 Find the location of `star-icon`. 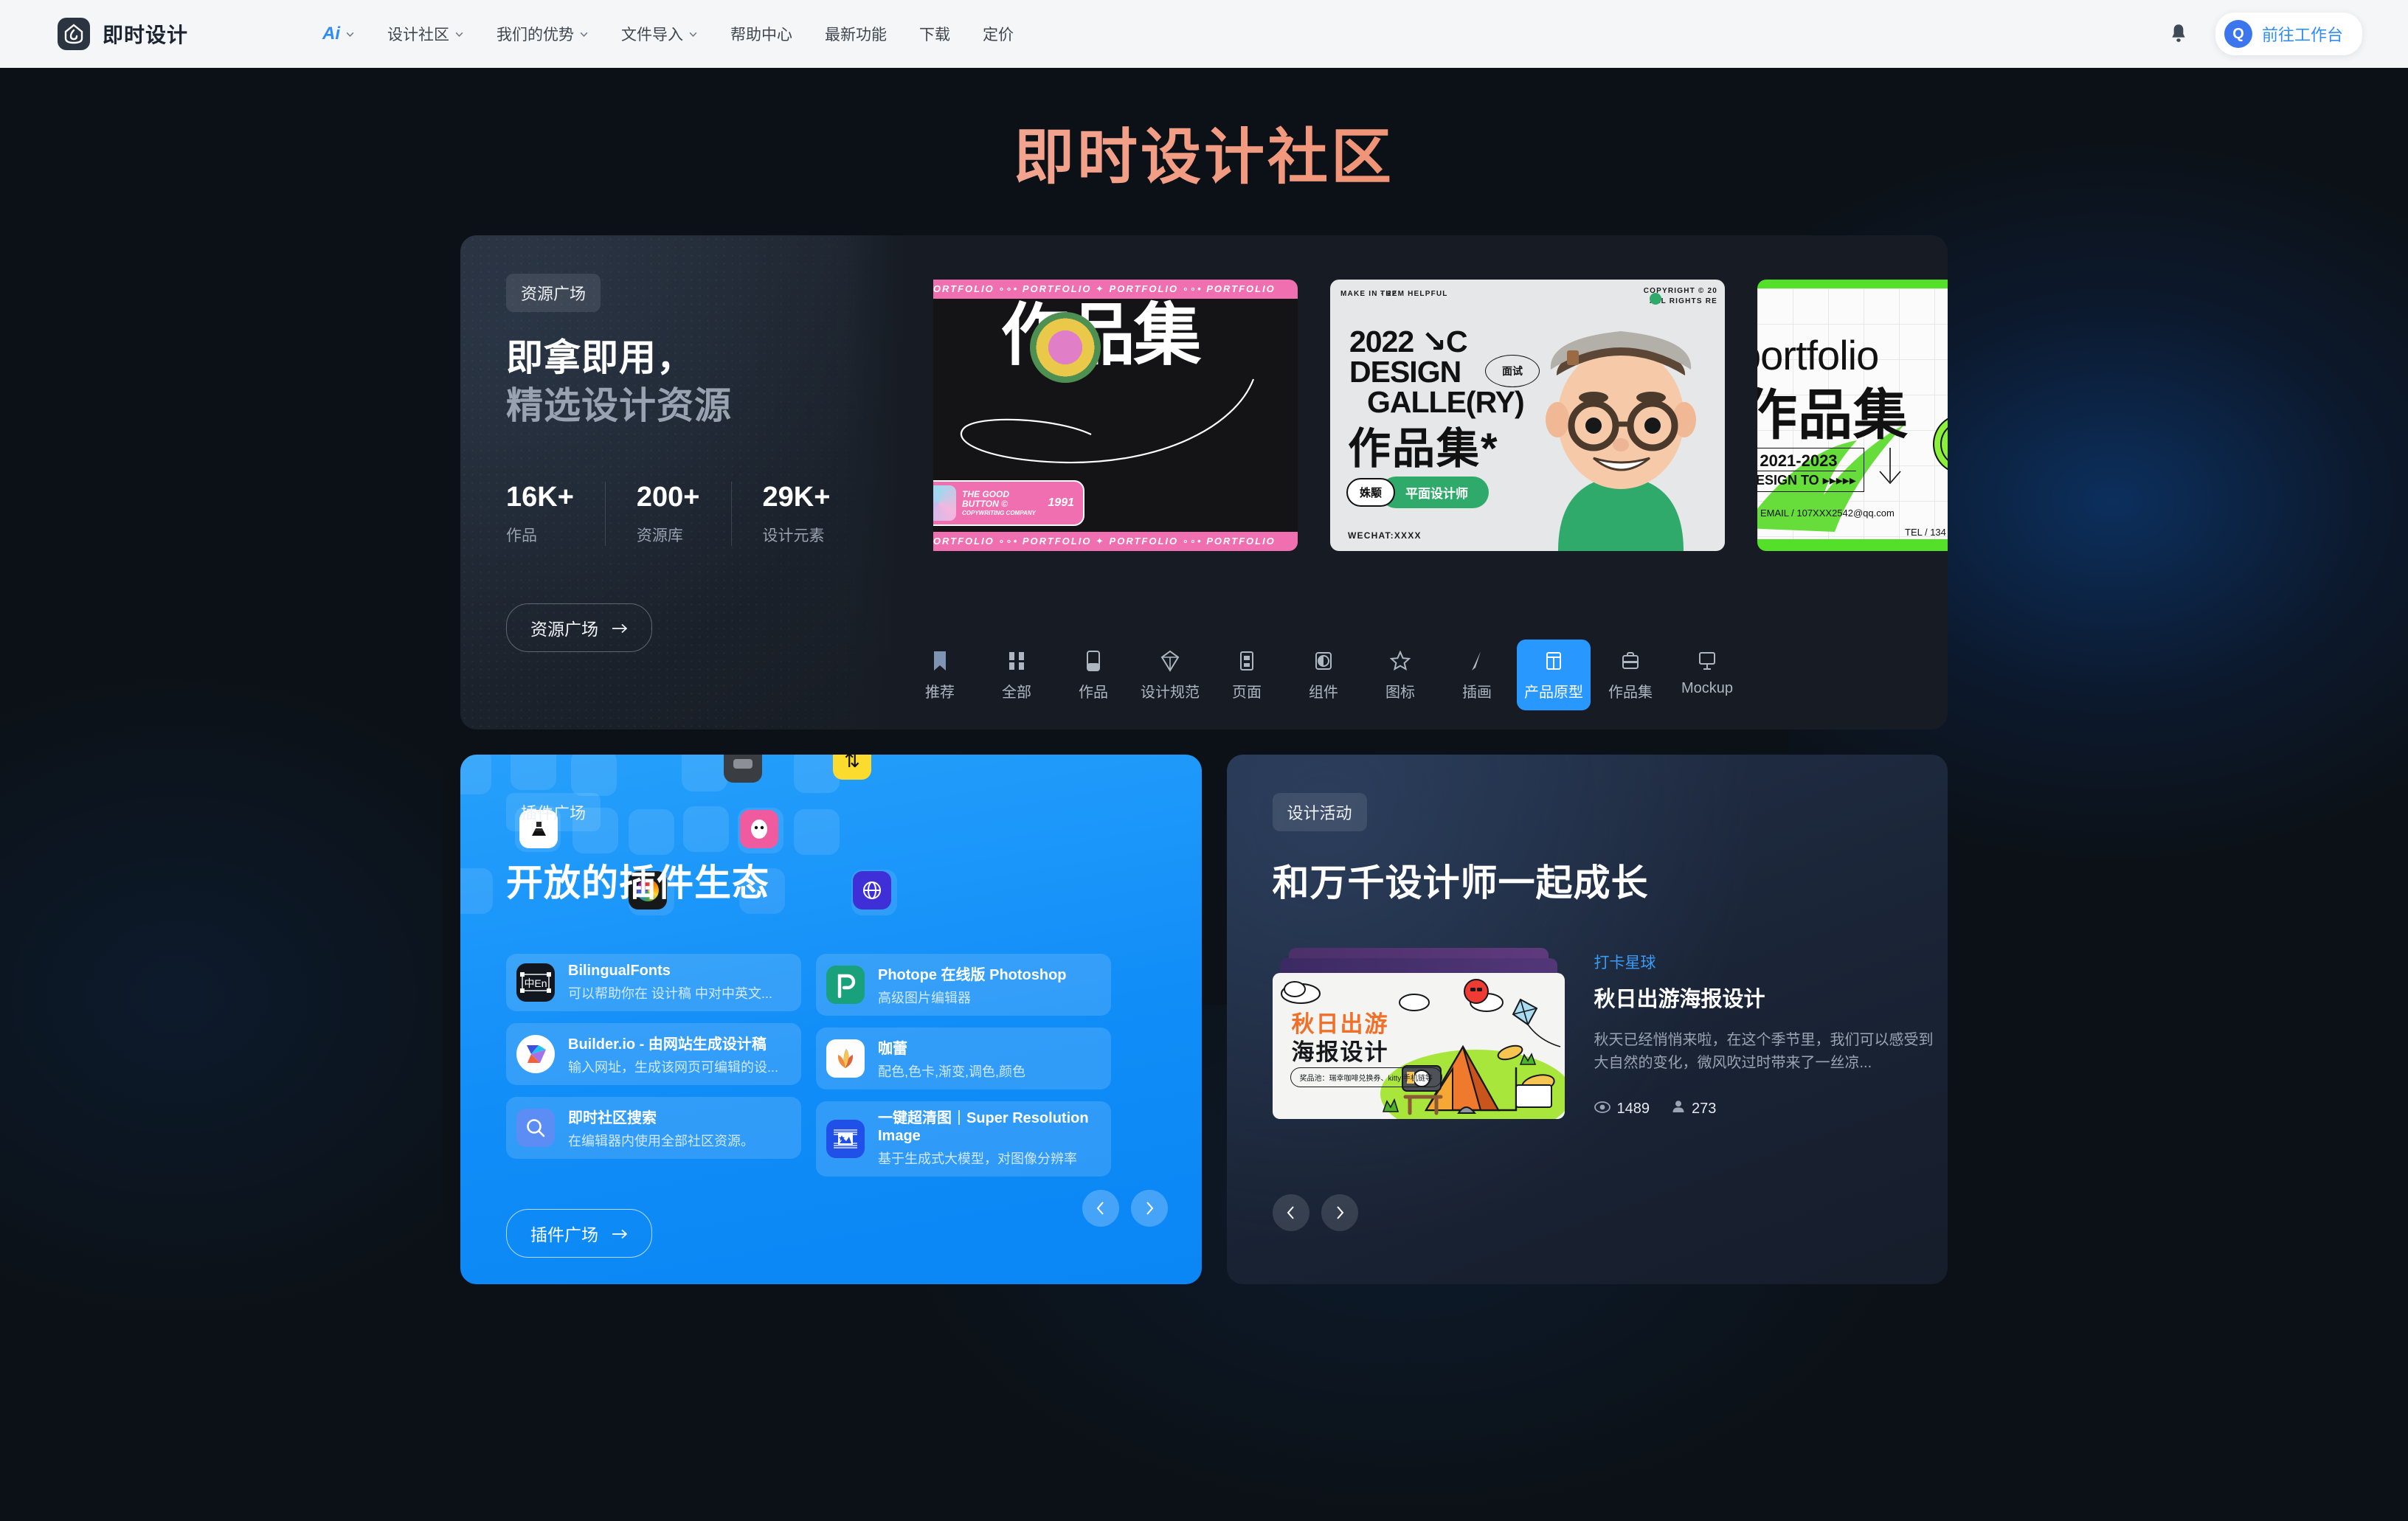

star-icon is located at coordinates (1400, 661).